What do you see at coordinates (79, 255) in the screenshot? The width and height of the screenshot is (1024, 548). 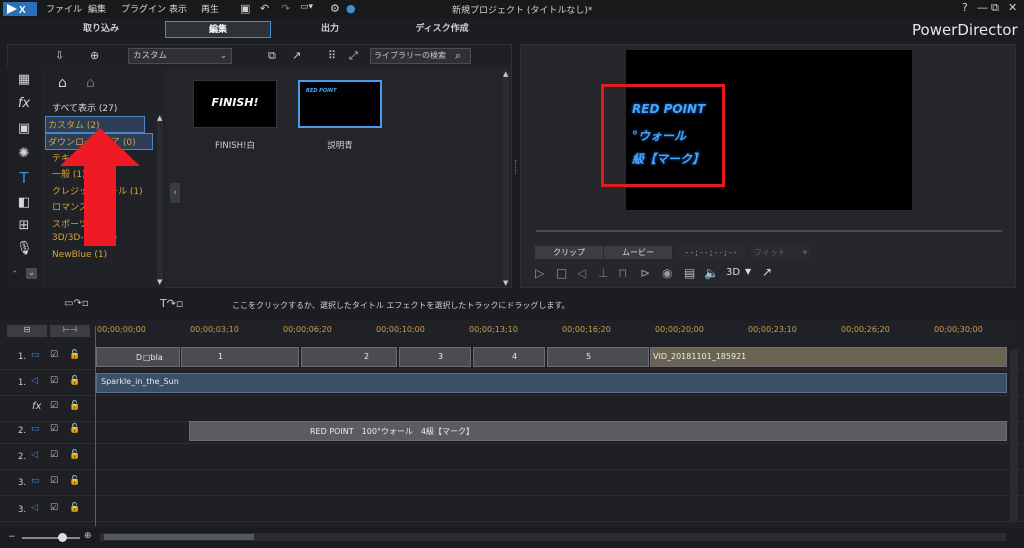 I see `category-newblue: NewBlue (1)` at bounding box center [79, 255].